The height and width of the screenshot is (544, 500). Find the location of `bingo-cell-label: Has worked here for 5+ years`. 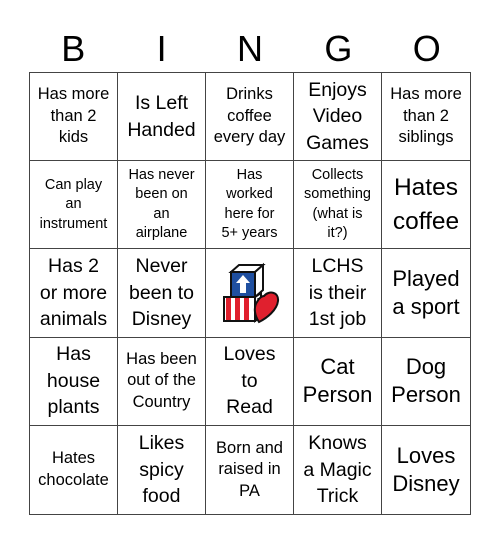

bingo-cell-label: Has worked here for 5+ years is located at coordinates (249, 204).